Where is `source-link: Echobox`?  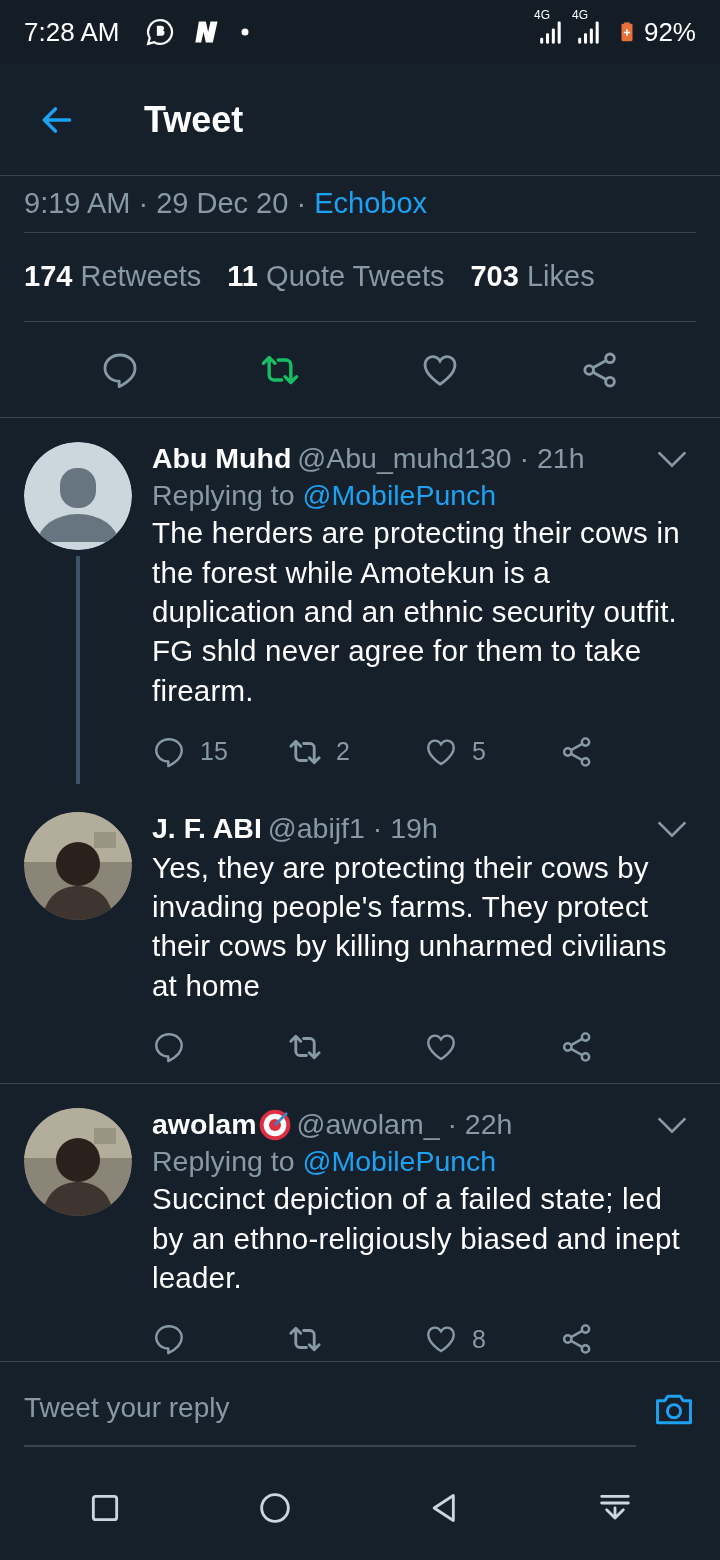
source-link: Echobox is located at coordinates (370, 204).